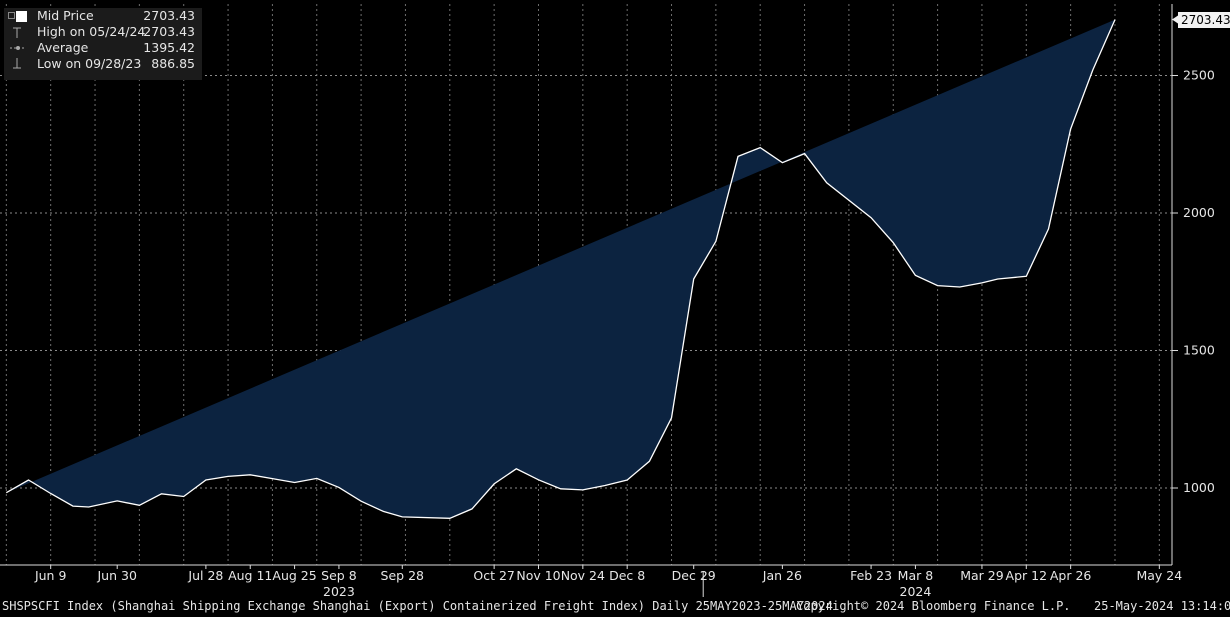  What do you see at coordinates (1027, 575) in the screenshot?
I see `x-tick-label: Apr 12` at bounding box center [1027, 575].